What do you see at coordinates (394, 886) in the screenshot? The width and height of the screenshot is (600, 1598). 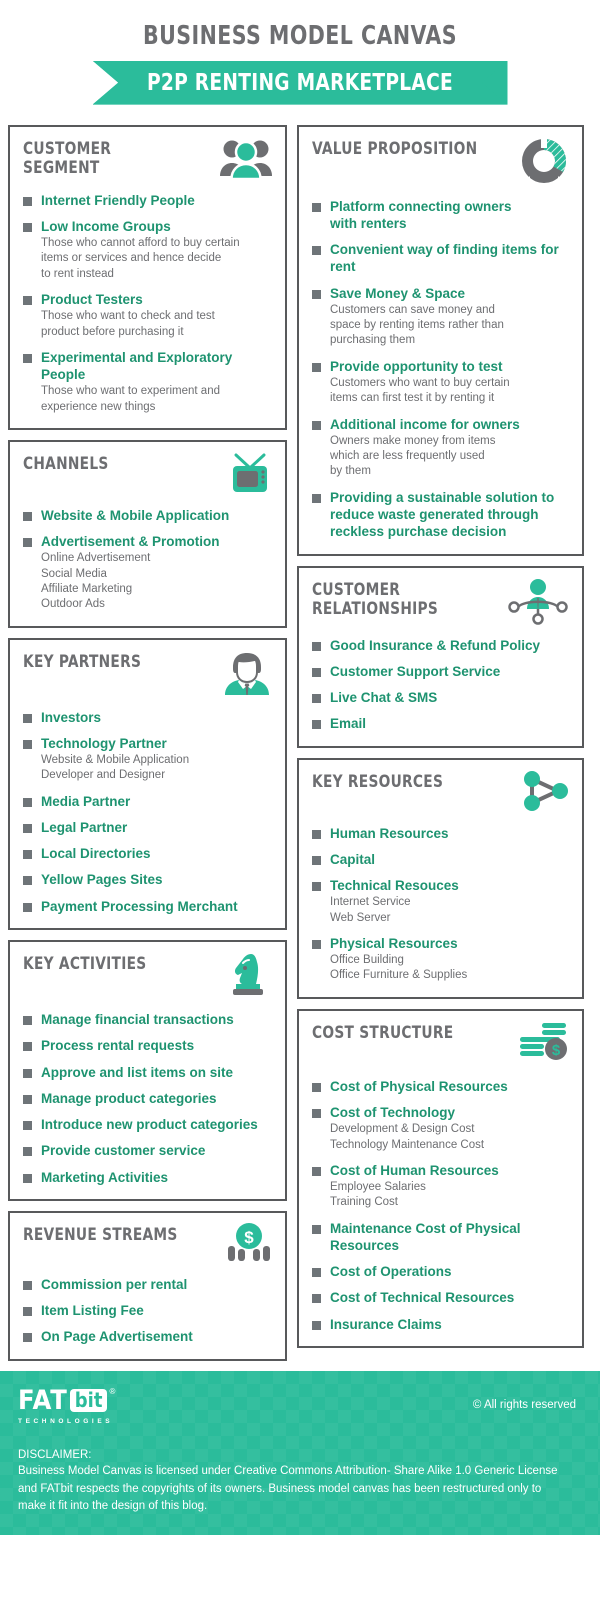 I see `item-label: Technical Resouces` at bounding box center [394, 886].